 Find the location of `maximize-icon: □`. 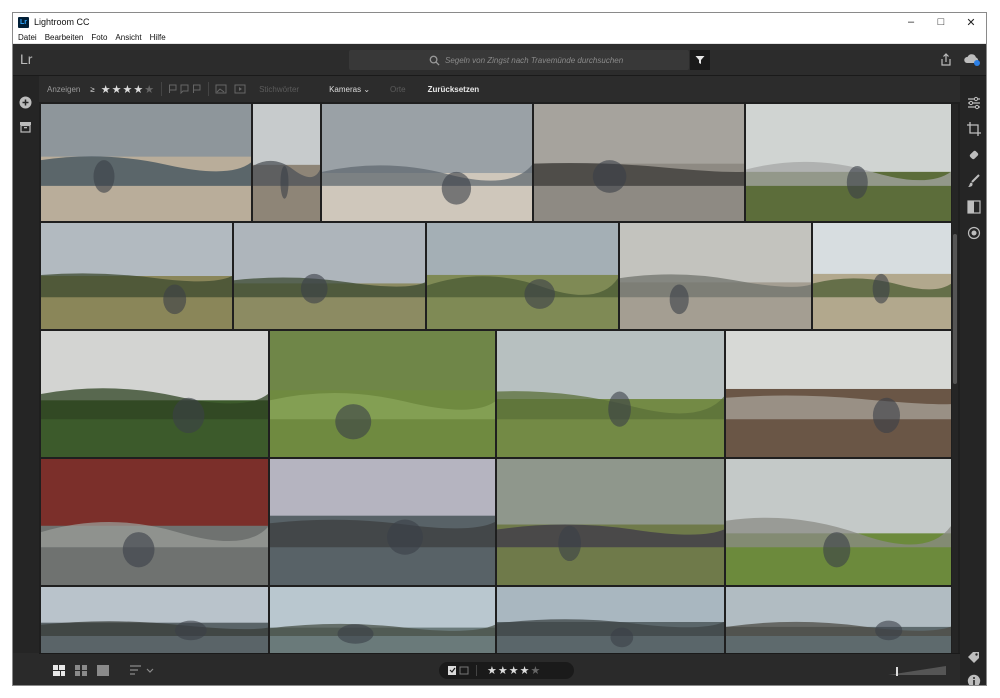

maximize-icon: □ is located at coordinates (941, 22).